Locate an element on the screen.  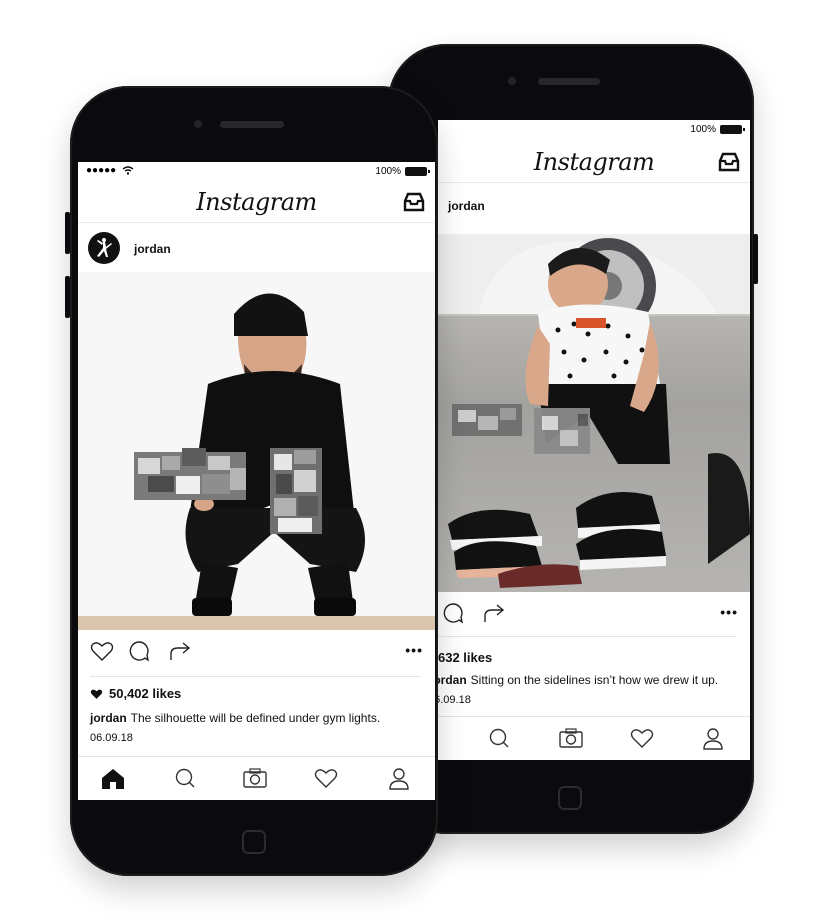
wifi-icon is located at coordinates (128, 170).